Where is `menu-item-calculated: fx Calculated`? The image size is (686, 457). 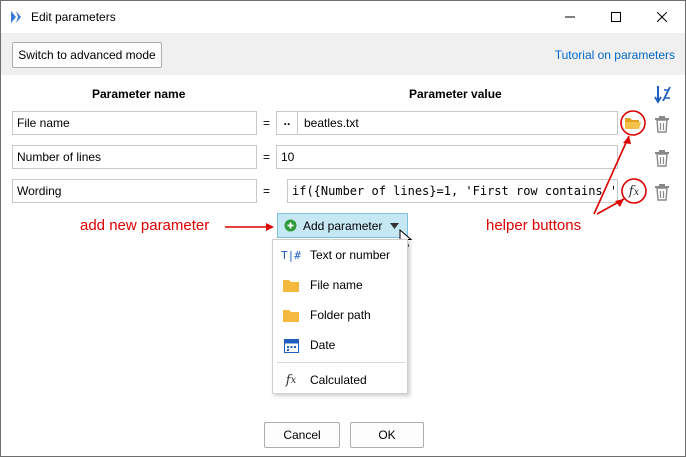 menu-item-calculated: fx Calculated is located at coordinates (340, 380).